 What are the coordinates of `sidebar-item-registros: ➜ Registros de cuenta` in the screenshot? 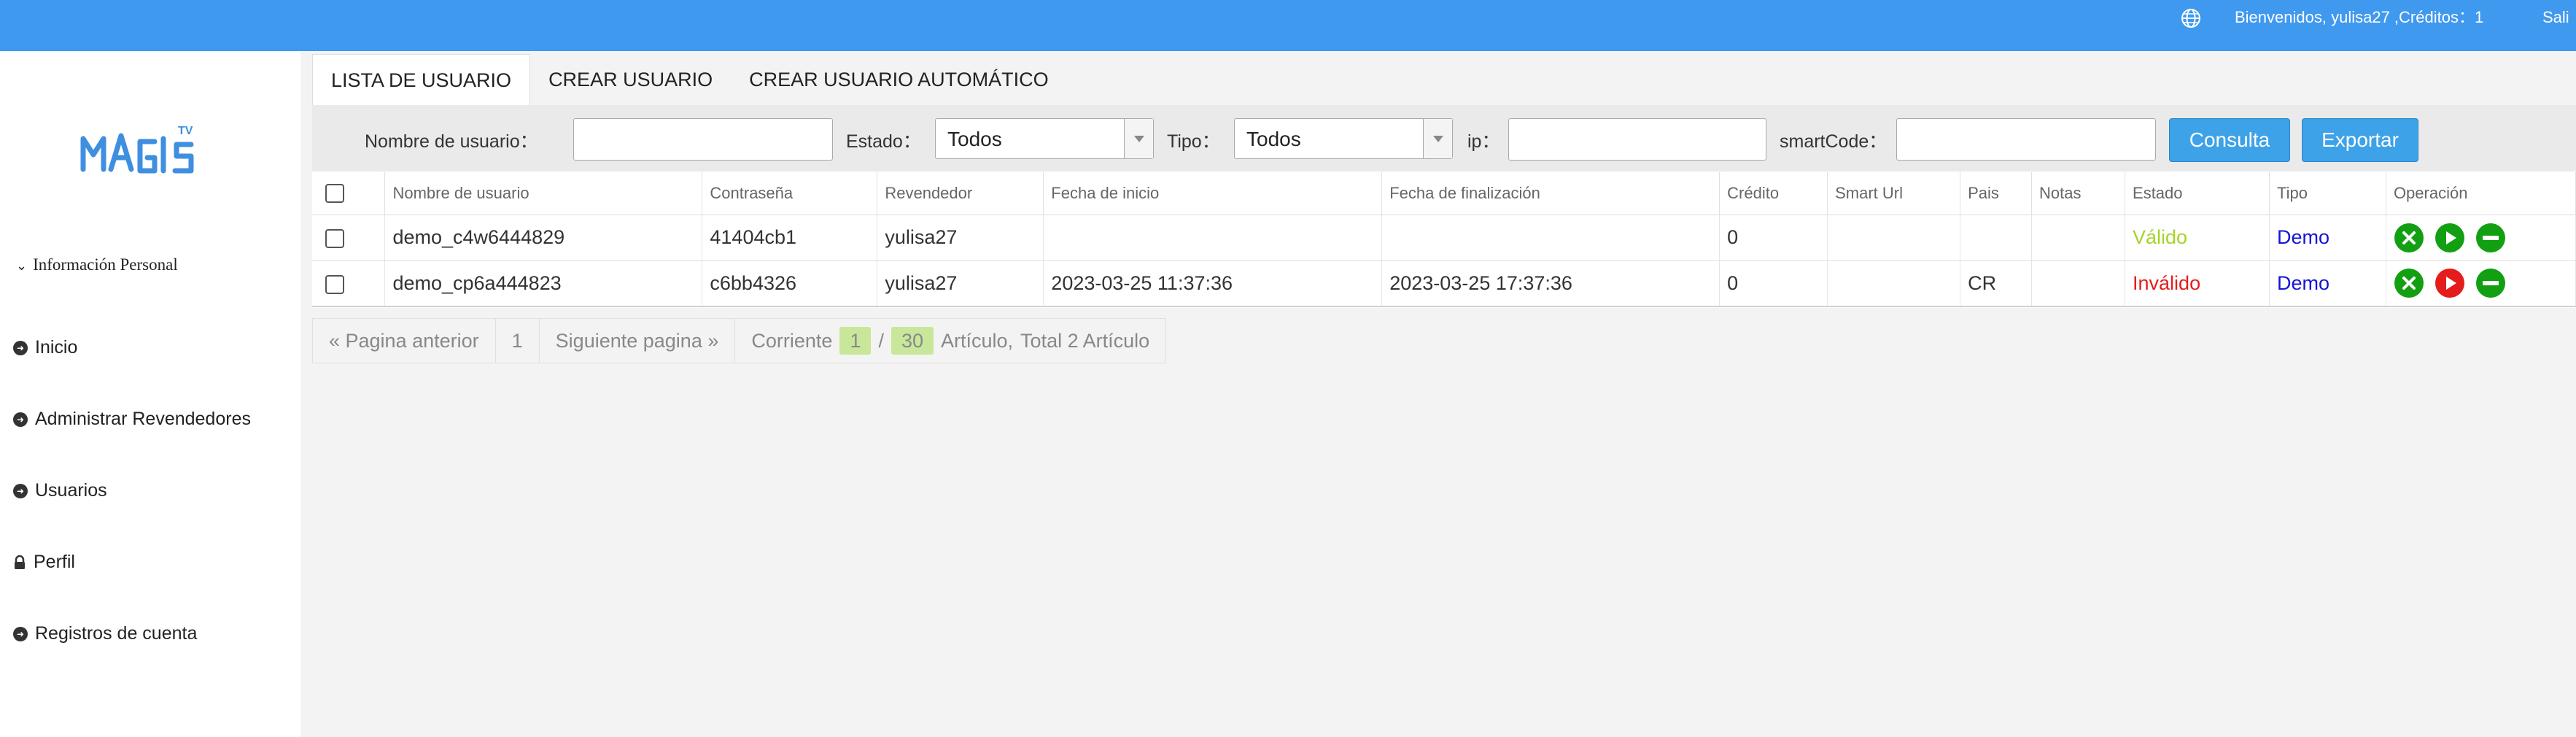 It's located at (105, 633).